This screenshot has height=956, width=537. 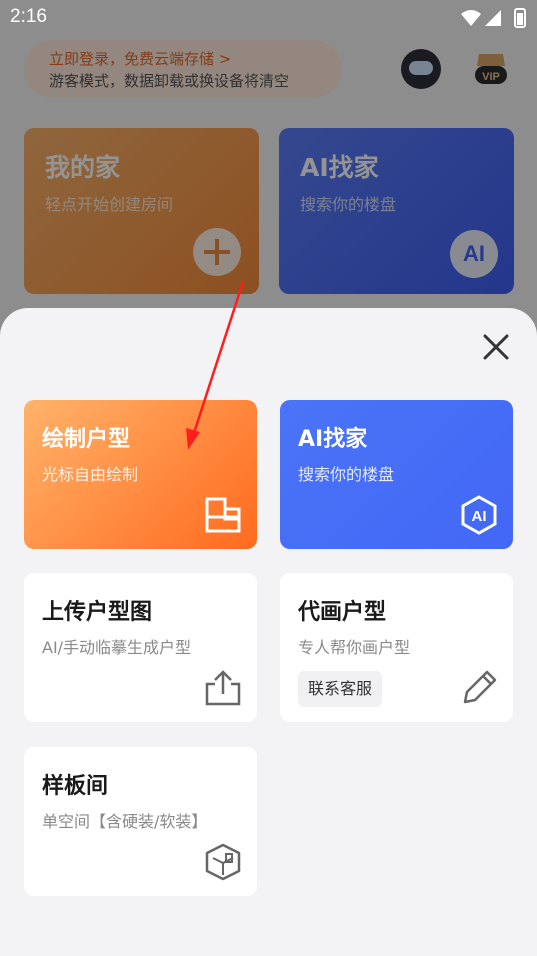 What do you see at coordinates (223, 862) in the screenshot?
I see `cube-room-icon` at bounding box center [223, 862].